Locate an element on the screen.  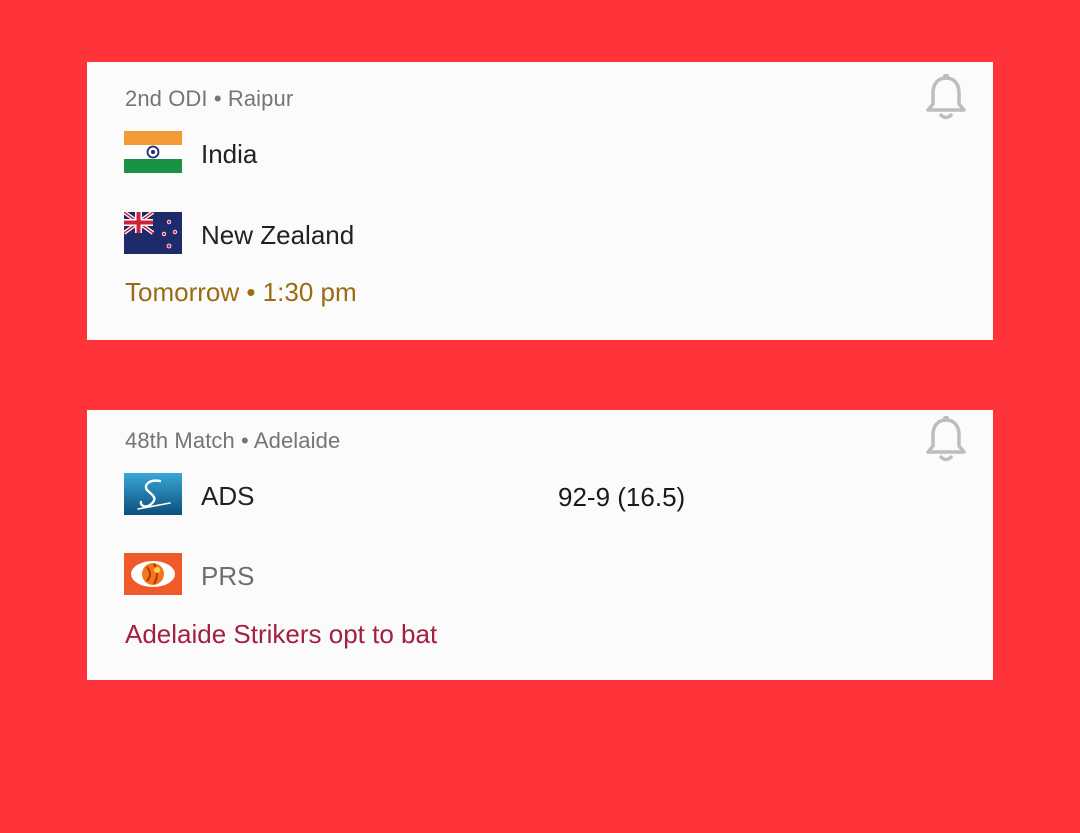
perth-scorchers-logo-icon is located at coordinates (153, 574).